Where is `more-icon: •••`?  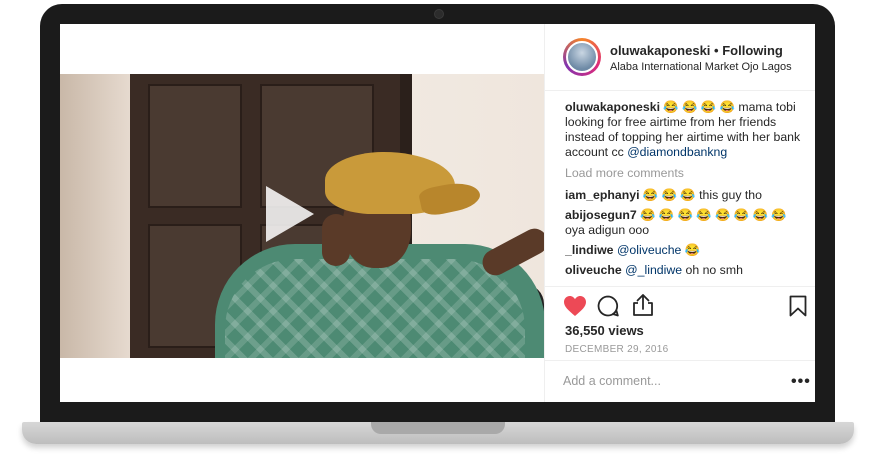
more-icon: ••• is located at coordinates (801, 382).